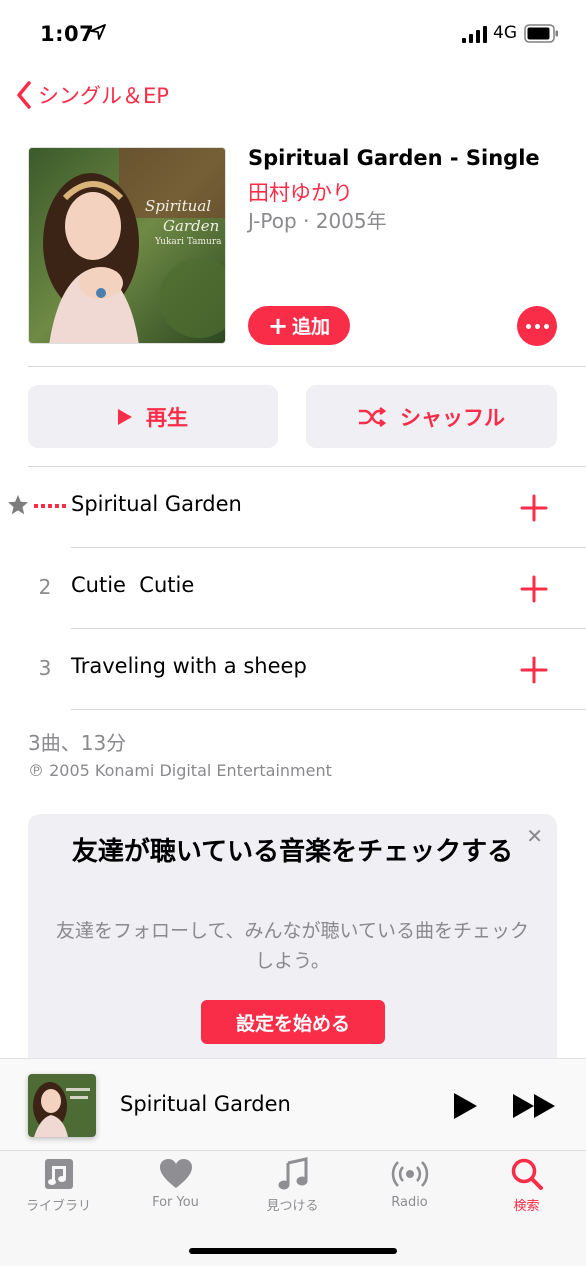 The height and width of the screenshot is (1266, 586). Describe the element at coordinates (293, 508) in the screenshot. I see `track-row: Spiritual Garden` at that location.